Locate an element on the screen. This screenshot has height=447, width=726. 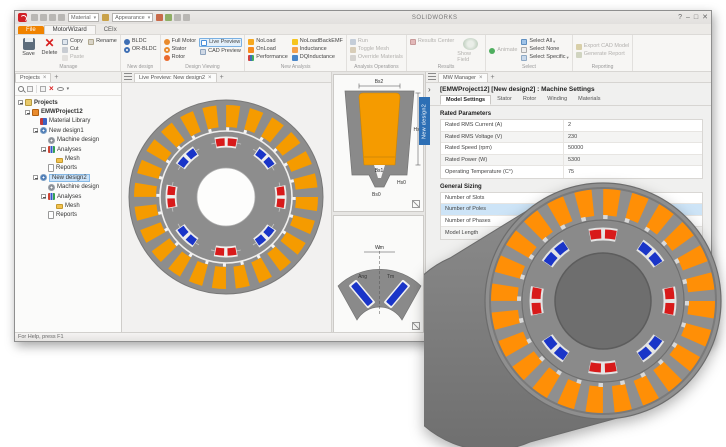
tree-item-analyses2: Analyses is located at coordinates (68, 196).